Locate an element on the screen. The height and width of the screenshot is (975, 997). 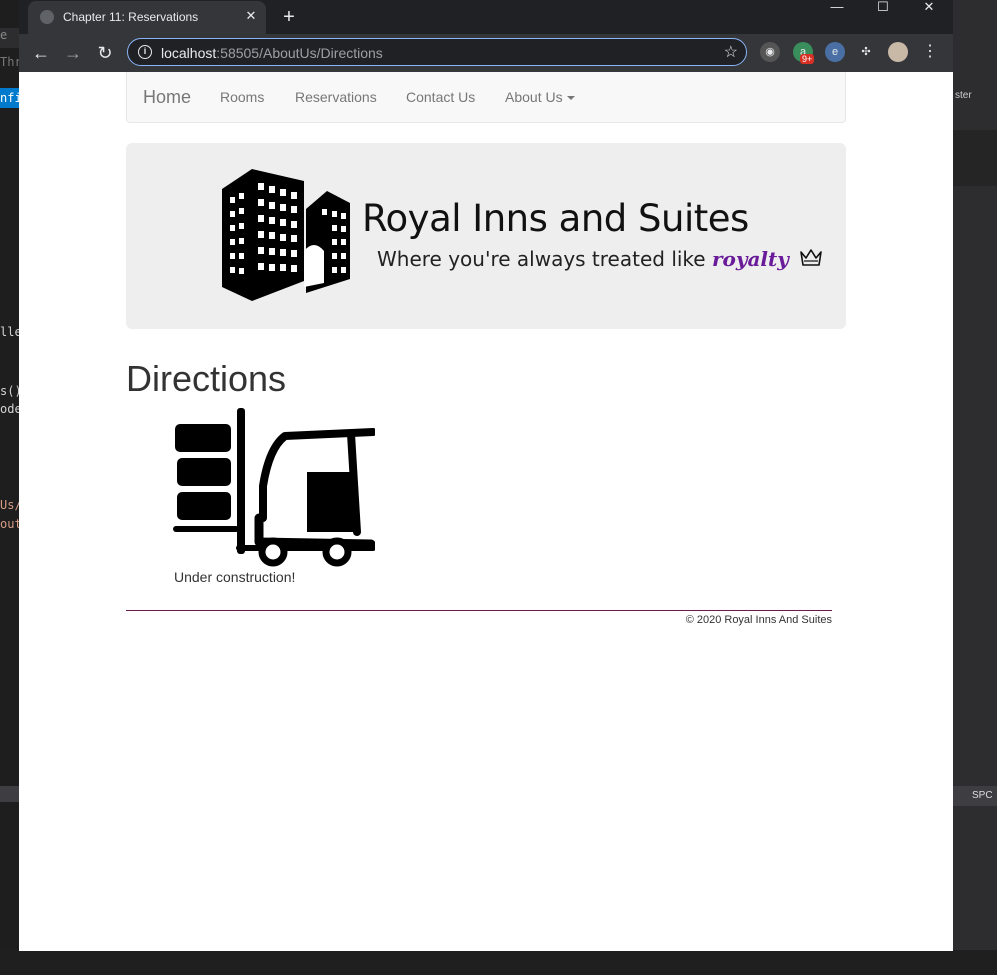
footer-copyright: © 2020 Royal Inns And Suites is located at coordinates (758, 620).